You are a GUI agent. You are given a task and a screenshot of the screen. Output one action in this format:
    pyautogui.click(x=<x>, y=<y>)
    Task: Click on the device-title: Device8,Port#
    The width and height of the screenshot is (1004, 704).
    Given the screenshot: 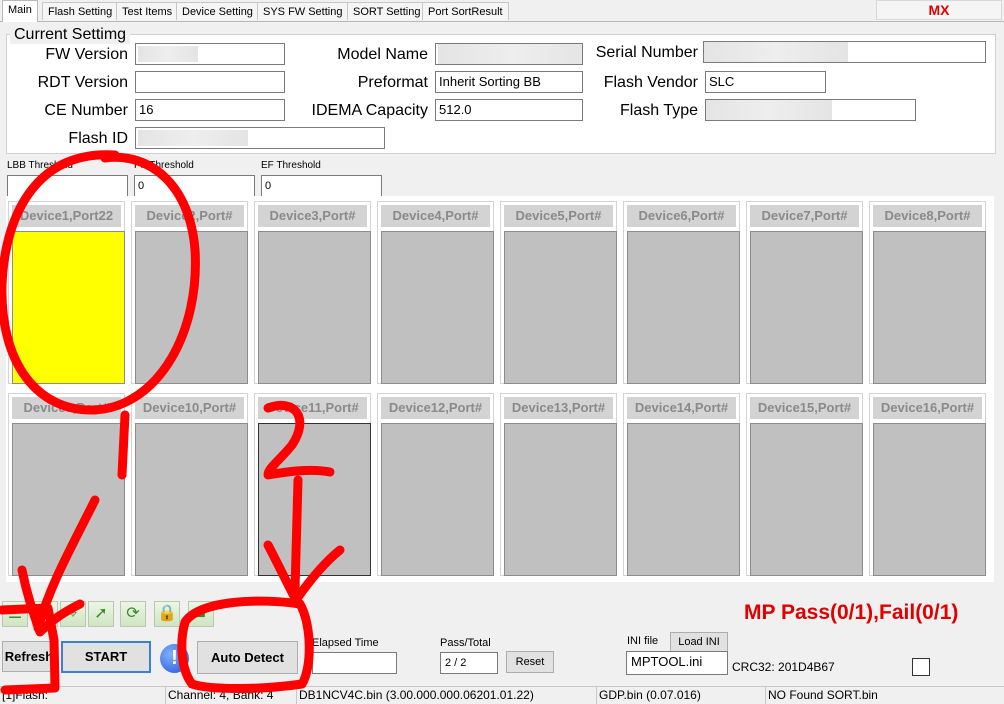 What is the action you would take?
    pyautogui.click(x=927, y=216)
    